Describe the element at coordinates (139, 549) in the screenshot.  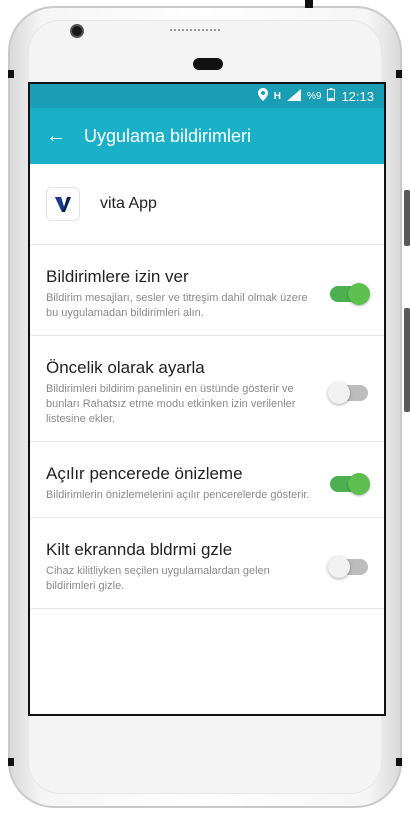
I see `setting-title: Kilt ekrannda bldrmi gzle` at that location.